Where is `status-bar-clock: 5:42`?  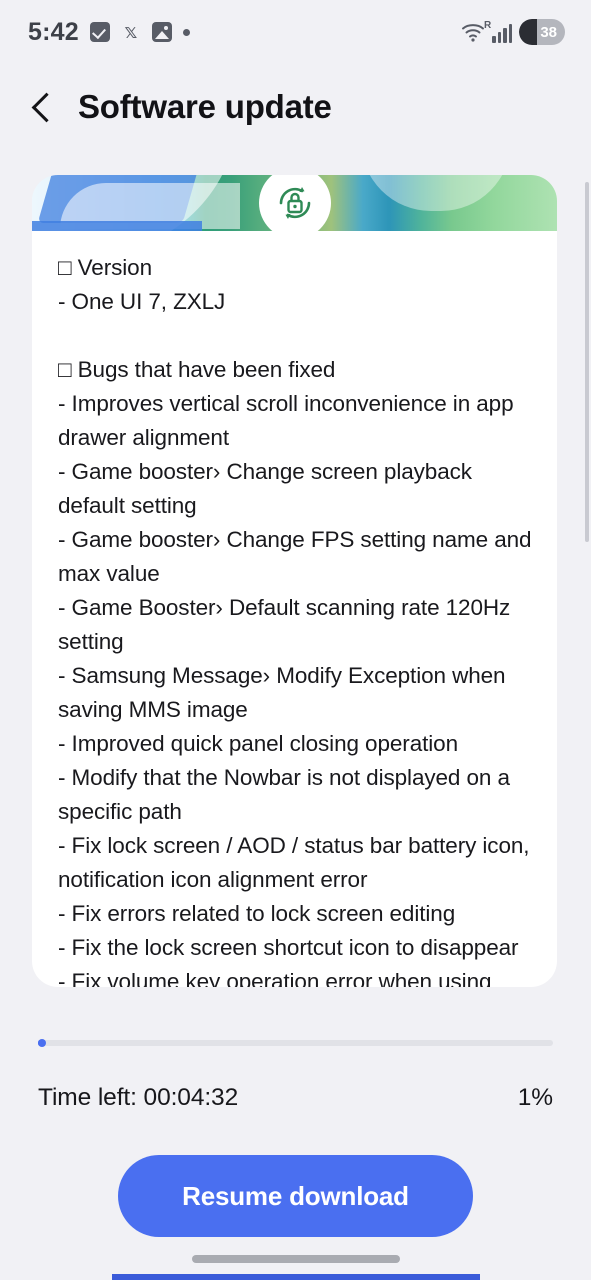 status-bar-clock: 5:42 is located at coordinates (53, 31).